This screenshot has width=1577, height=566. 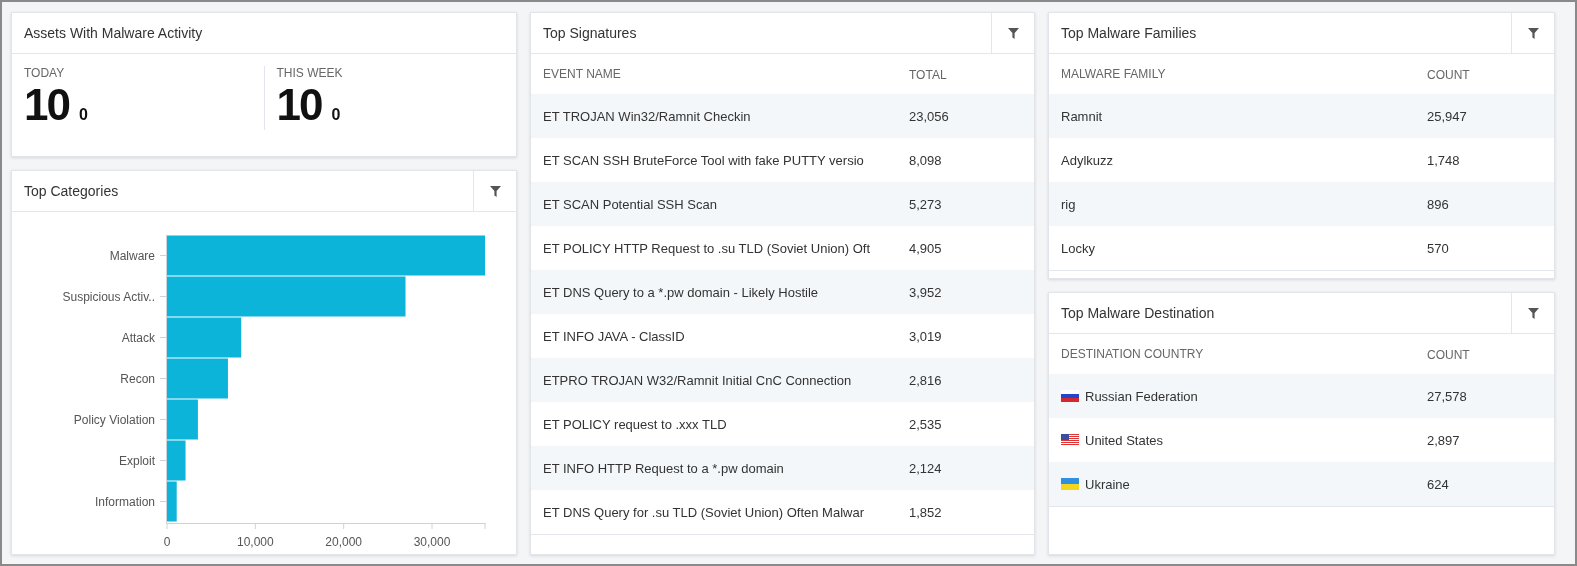 What do you see at coordinates (1124, 440) in the screenshot?
I see `table-cell: United States` at bounding box center [1124, 440].